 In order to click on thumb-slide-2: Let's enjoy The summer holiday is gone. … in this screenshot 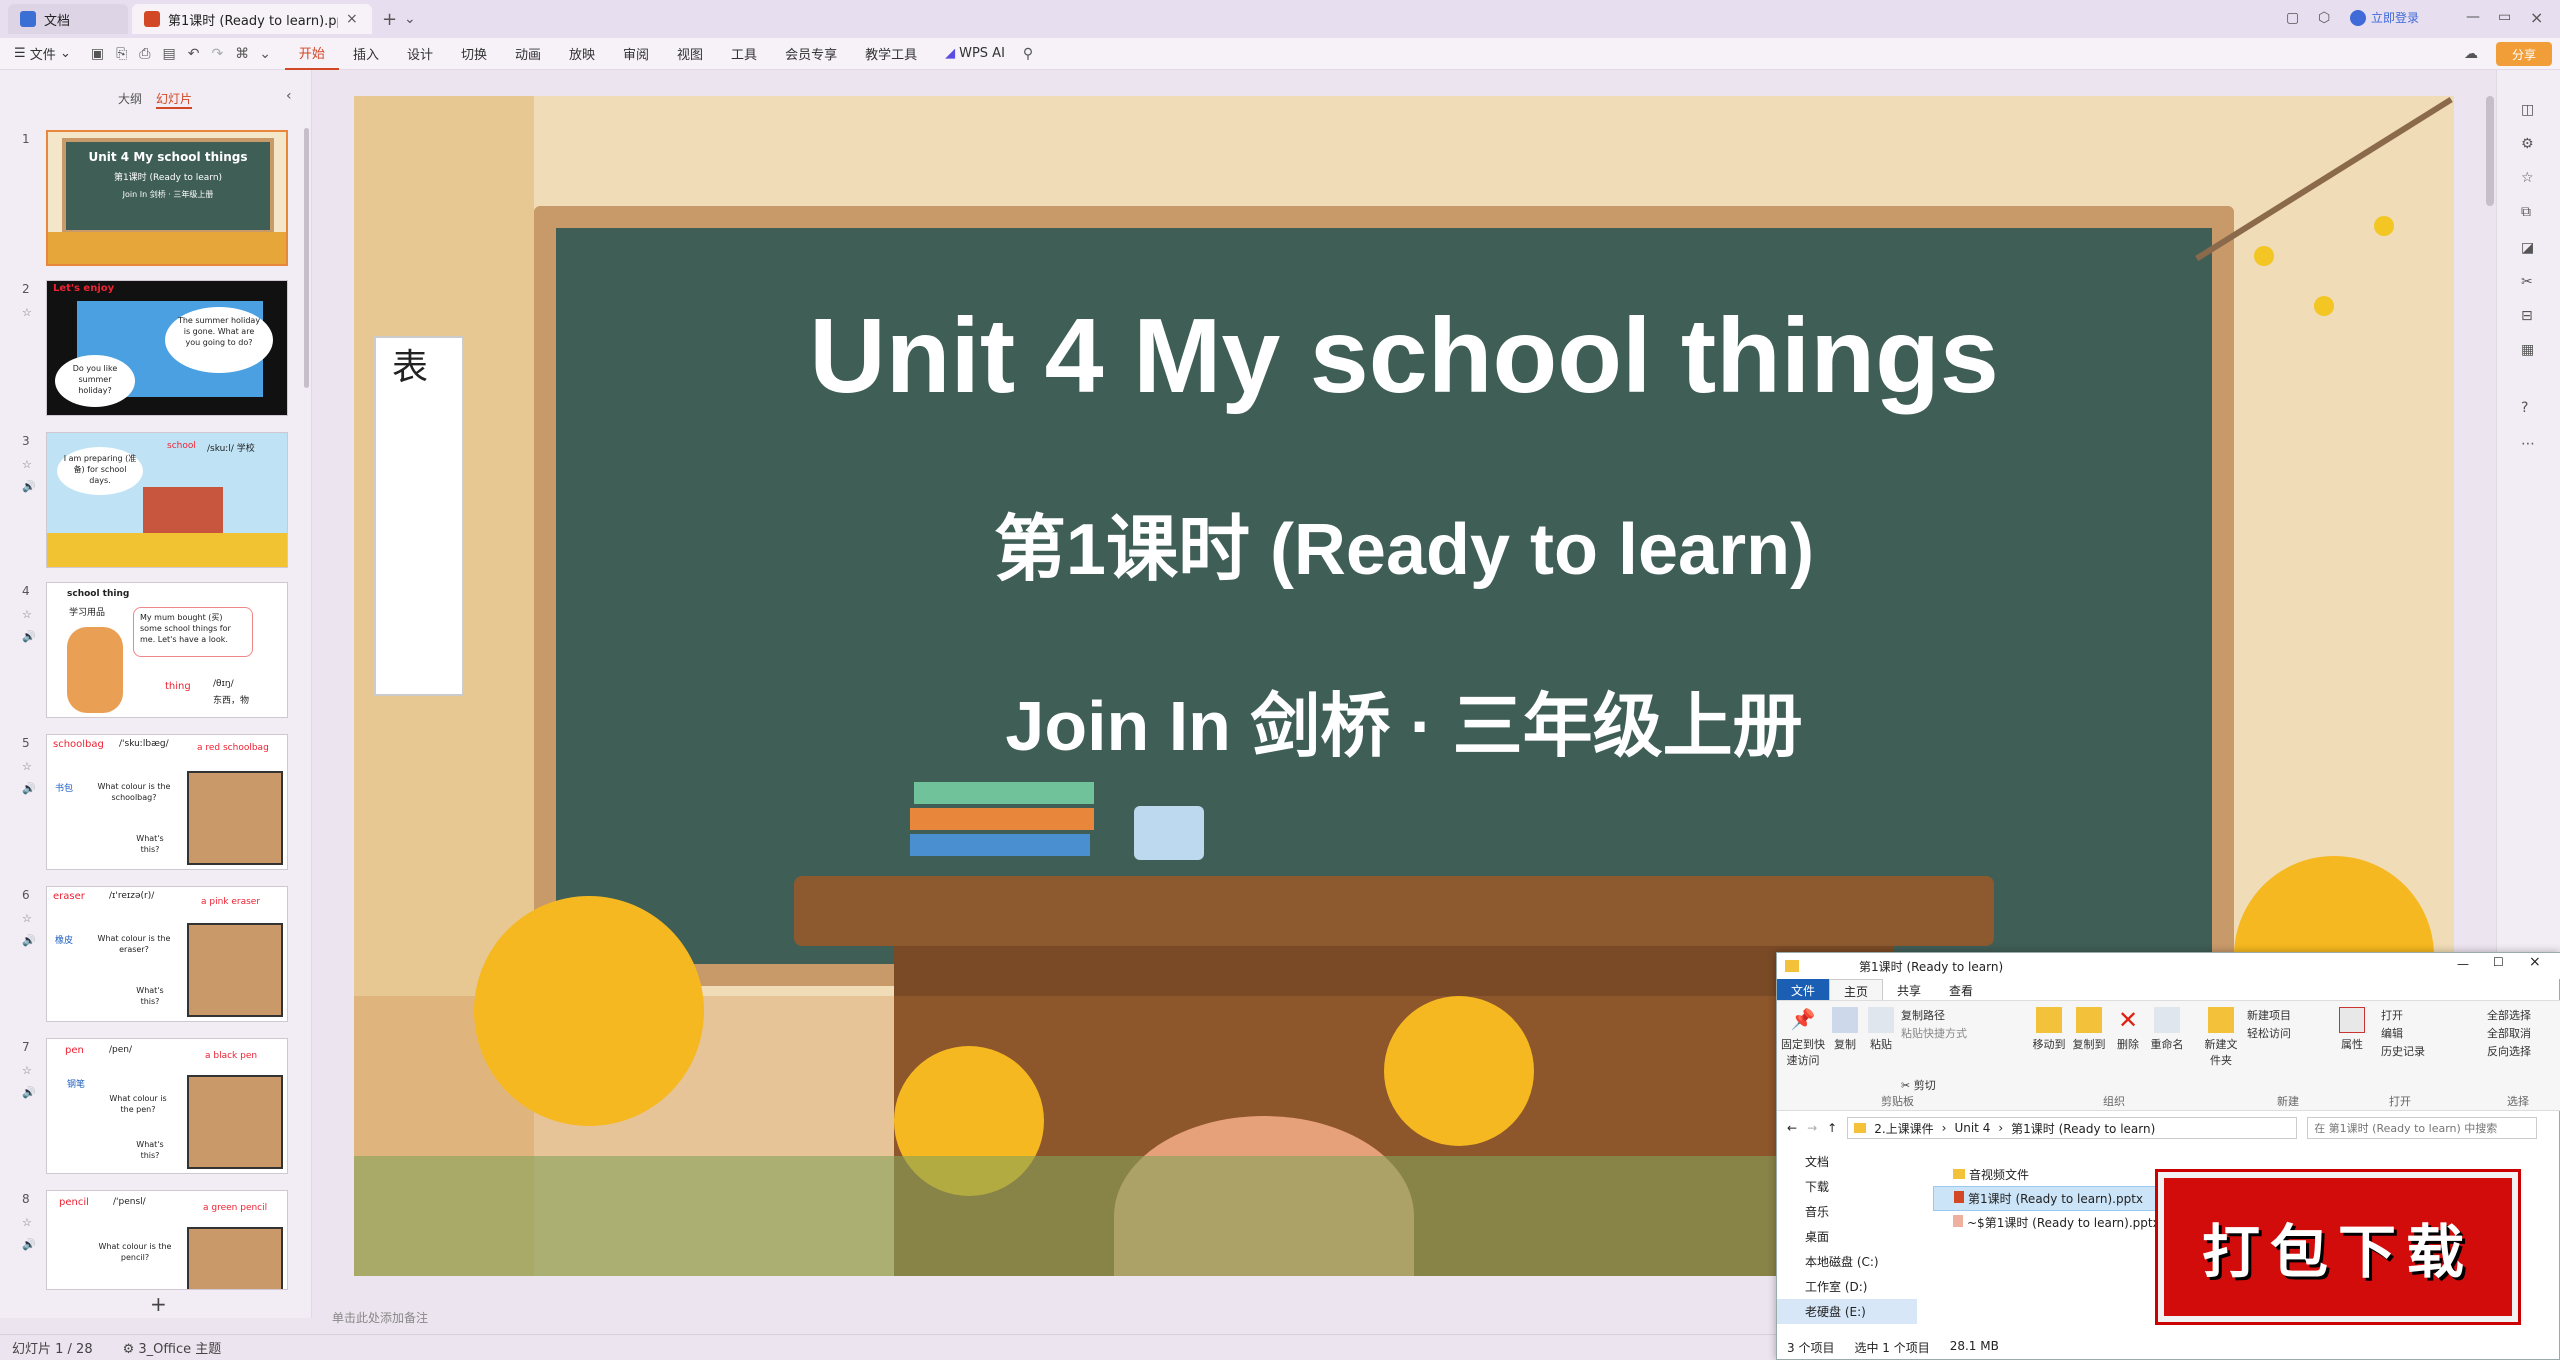, I will do `click(167, 348)`.